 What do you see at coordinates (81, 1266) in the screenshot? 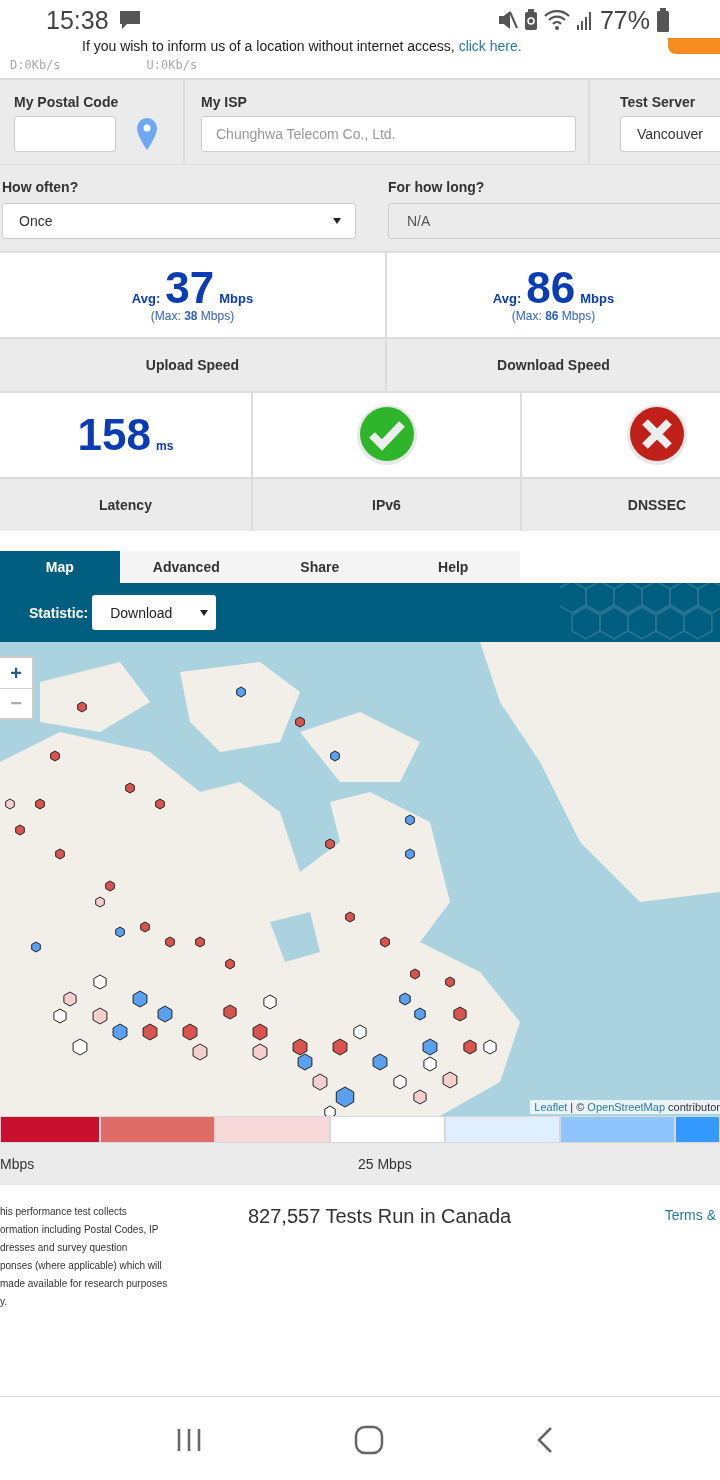
I see `disclaimer-line: ponses (where applicable) which will` at bounding box center [81, 1266].